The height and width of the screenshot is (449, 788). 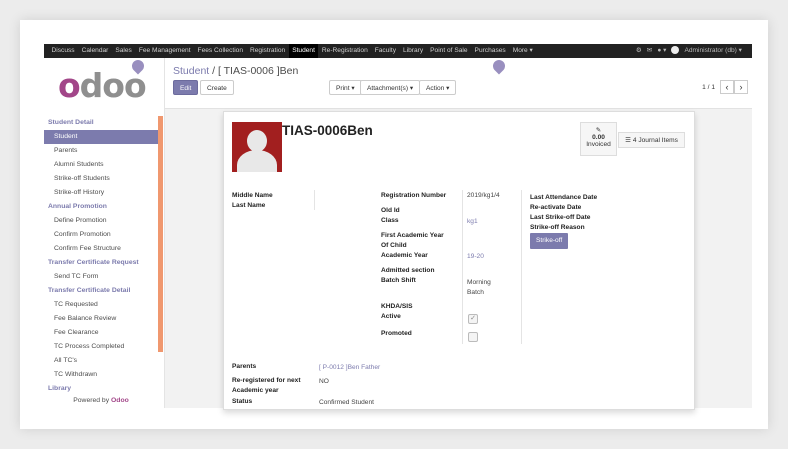 What do you see at coordinates (741, 87) in the screenshot?
I see `pager-next-button: ›` at bounding box center [741, 87].